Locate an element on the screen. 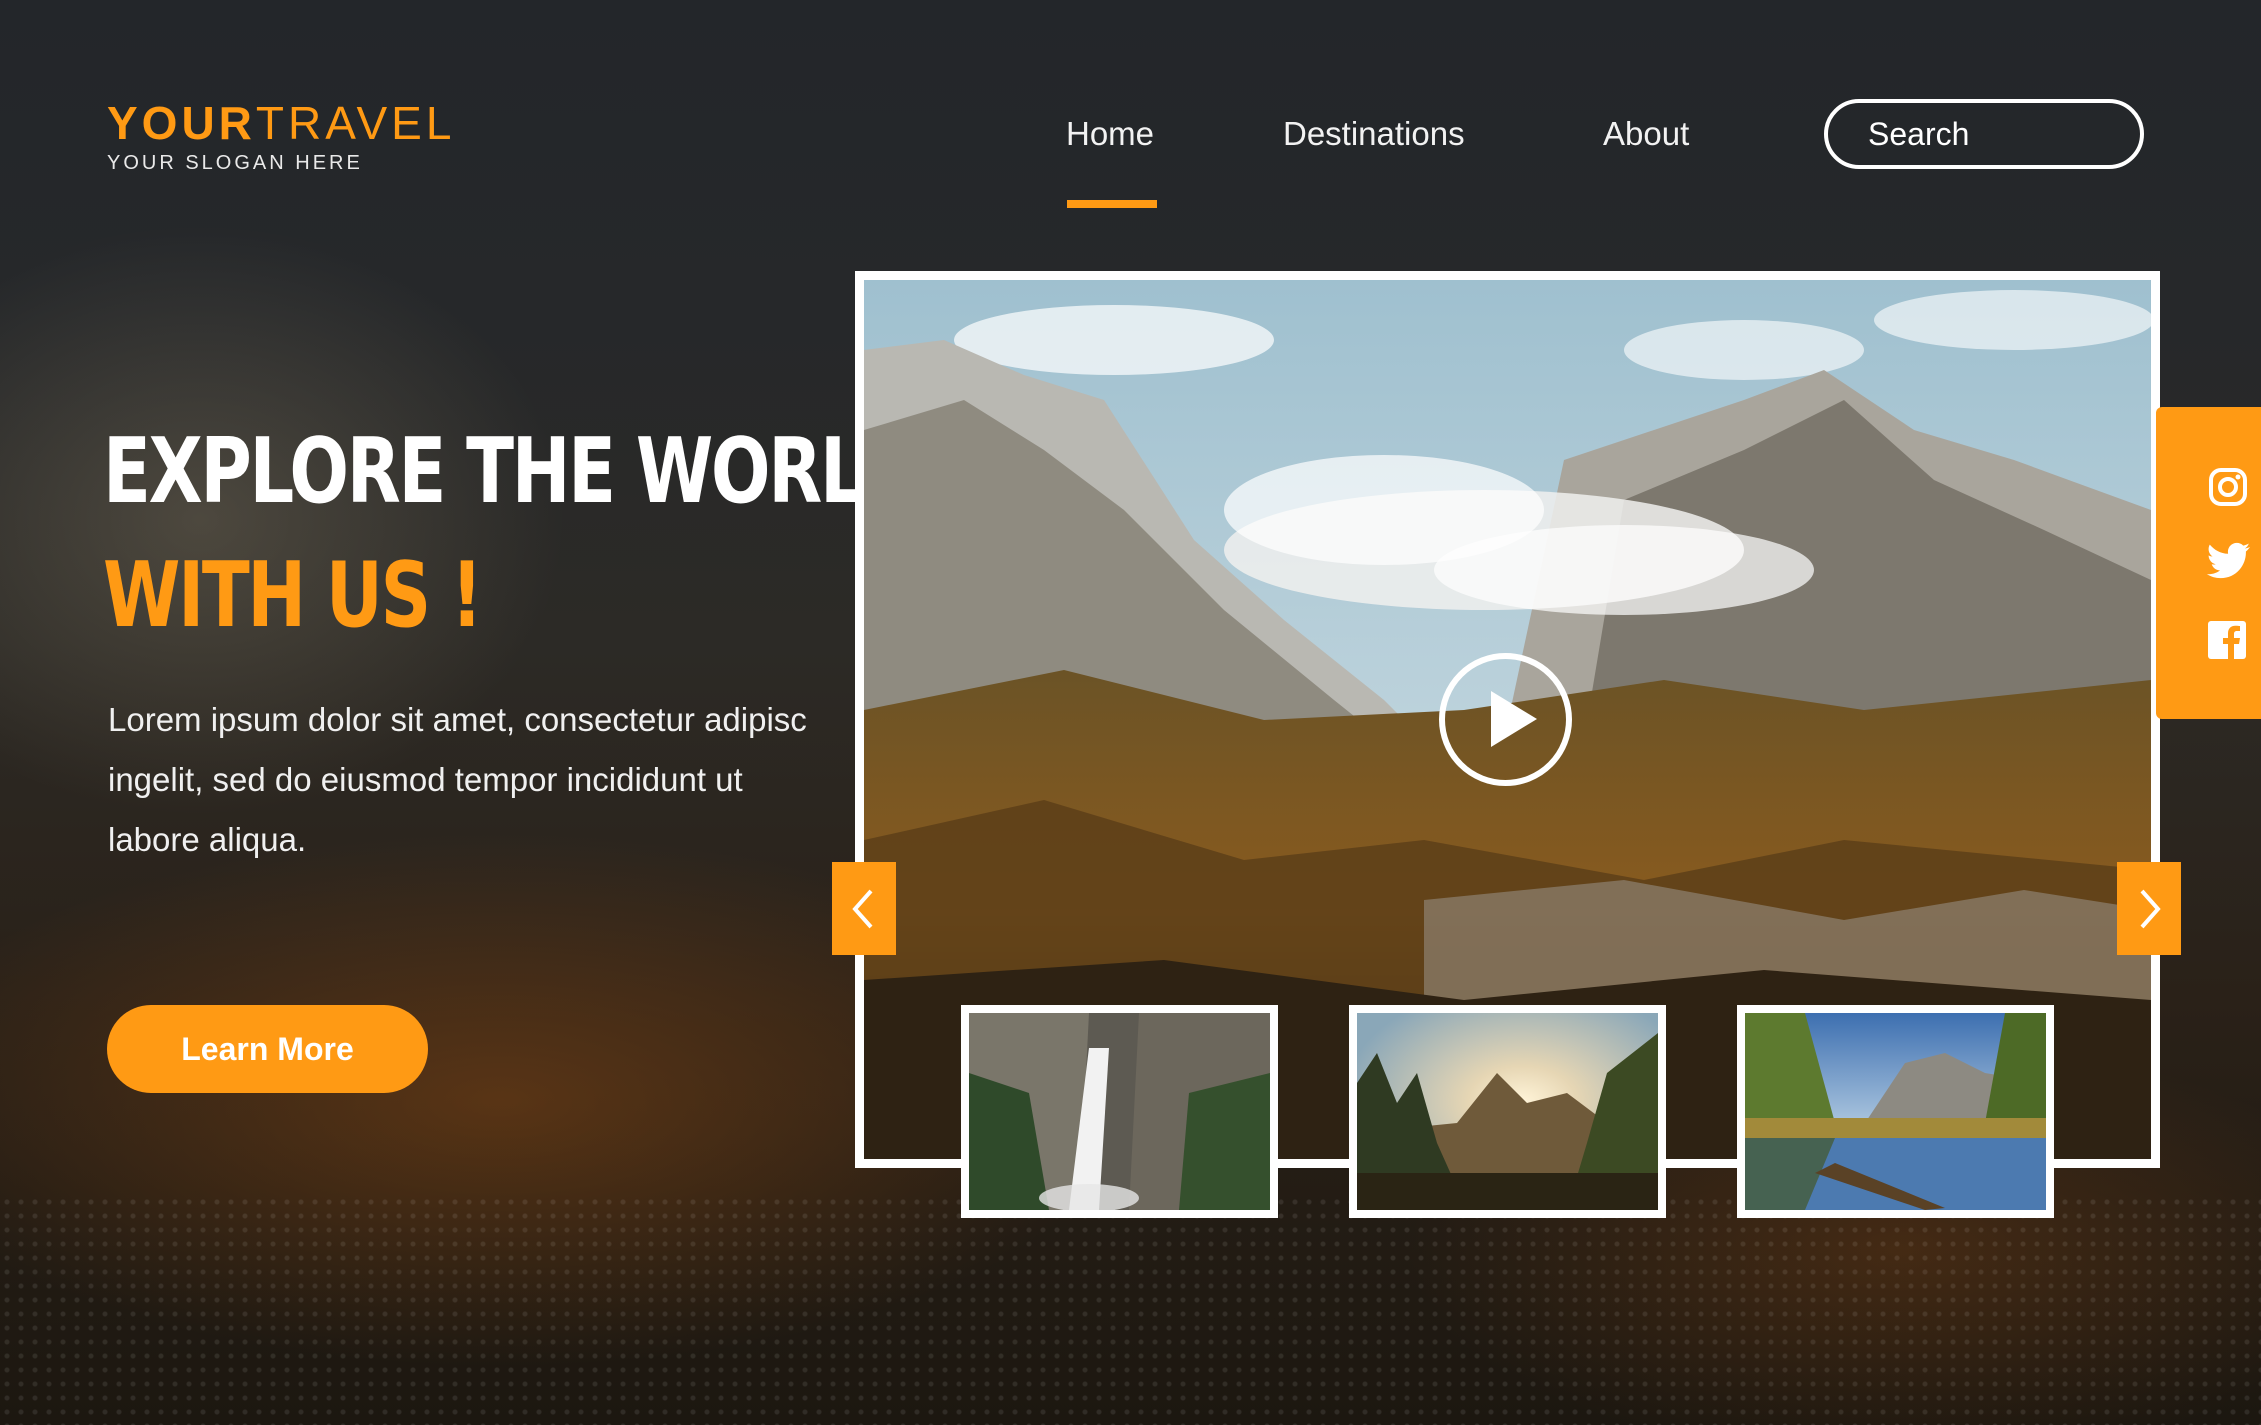 The height and width of the screenshot is (1425, 2261). logo-brand-light: TRAVEL is located at coordinates (355, 123).